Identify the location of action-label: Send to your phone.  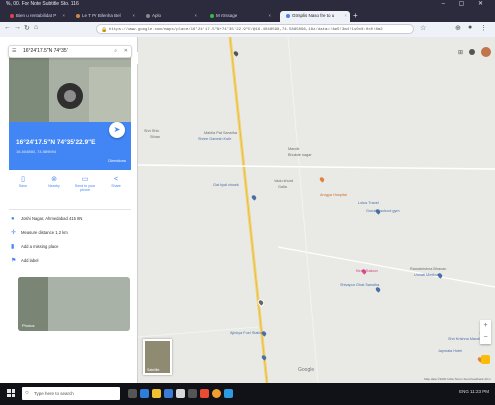
(85, 188).